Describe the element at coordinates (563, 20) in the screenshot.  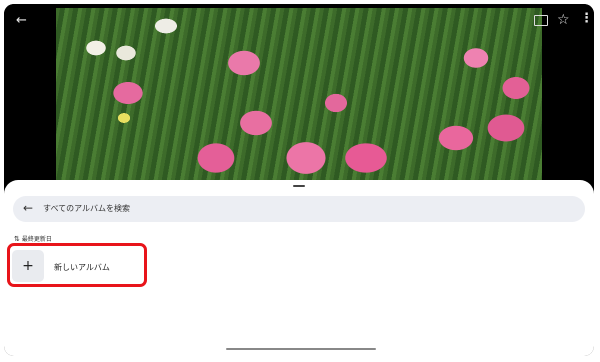
I see `star-outline-icon: ☆` at that location.